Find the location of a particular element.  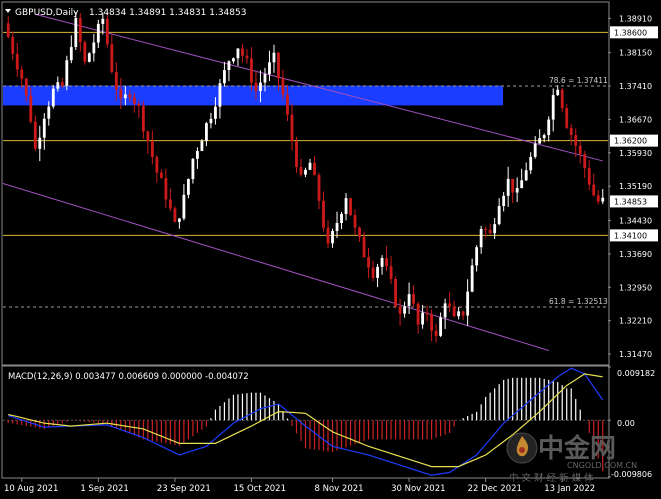

watermark-brand: 中金网 is located at coordinates (577, 448).